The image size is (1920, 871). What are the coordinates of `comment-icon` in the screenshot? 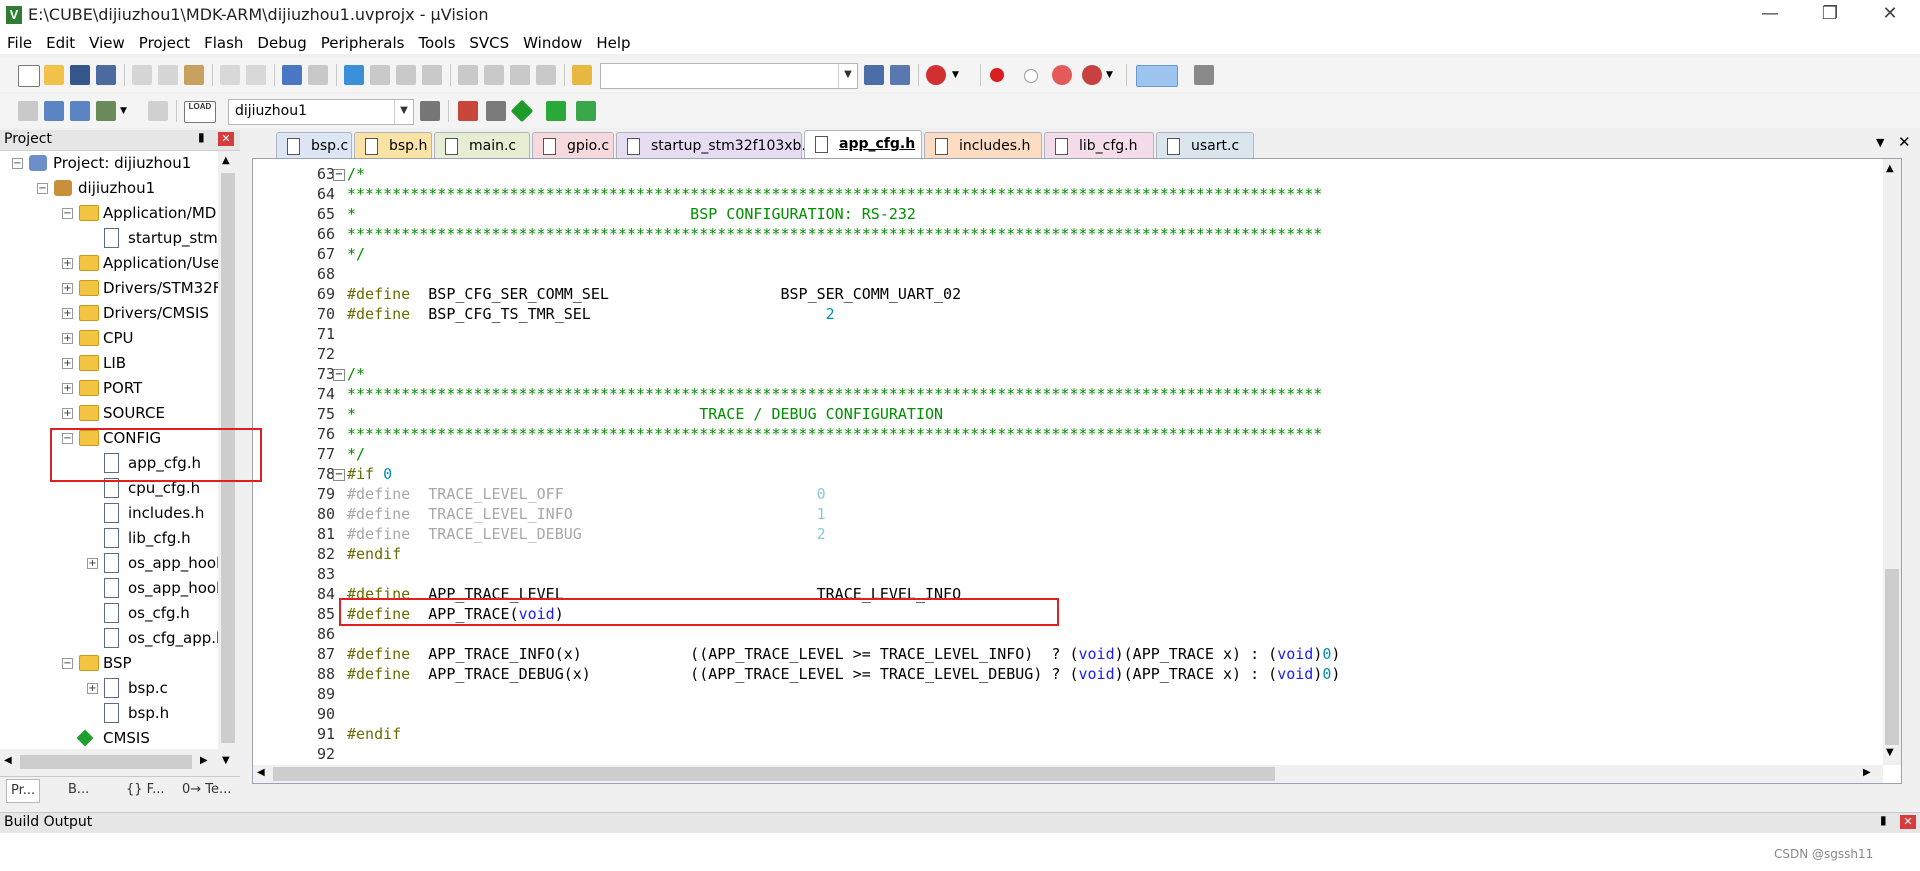 It's located at (520, 75).